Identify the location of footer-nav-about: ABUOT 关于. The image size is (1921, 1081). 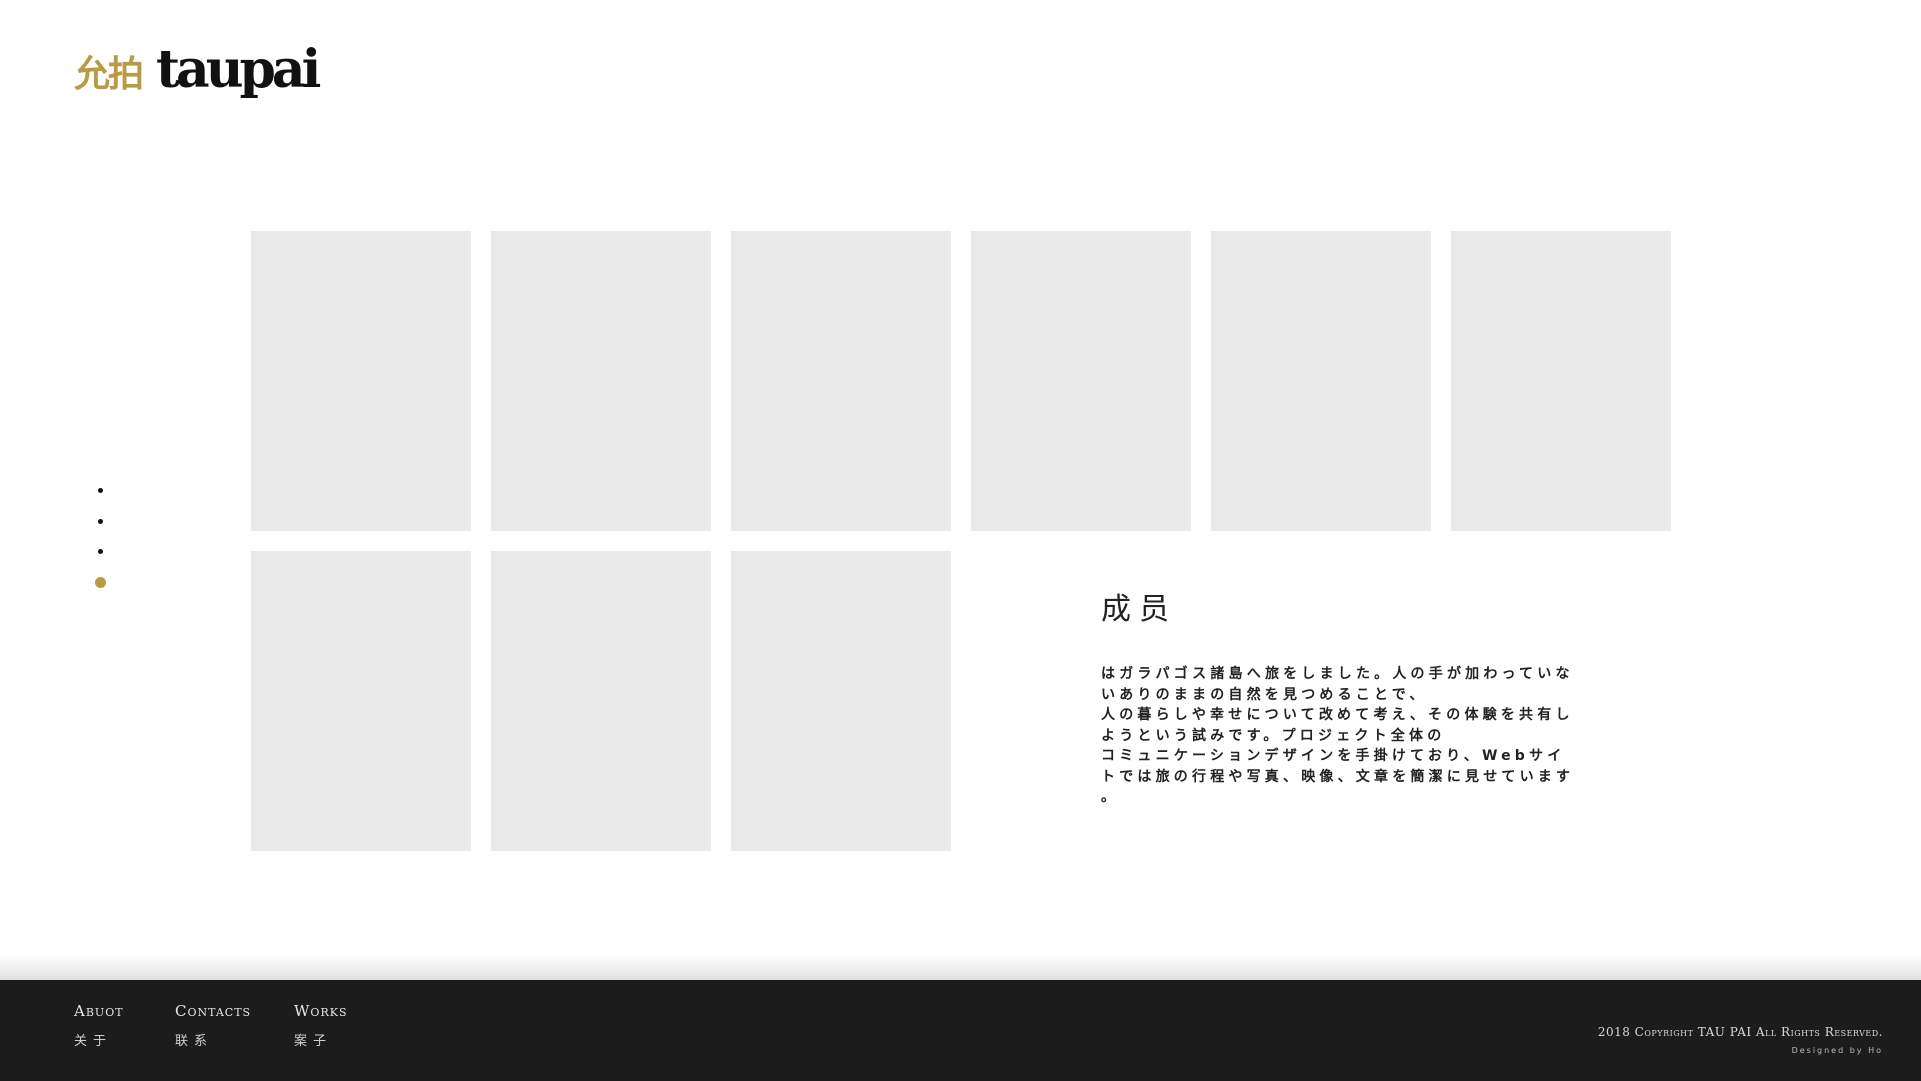
(99, 1025).